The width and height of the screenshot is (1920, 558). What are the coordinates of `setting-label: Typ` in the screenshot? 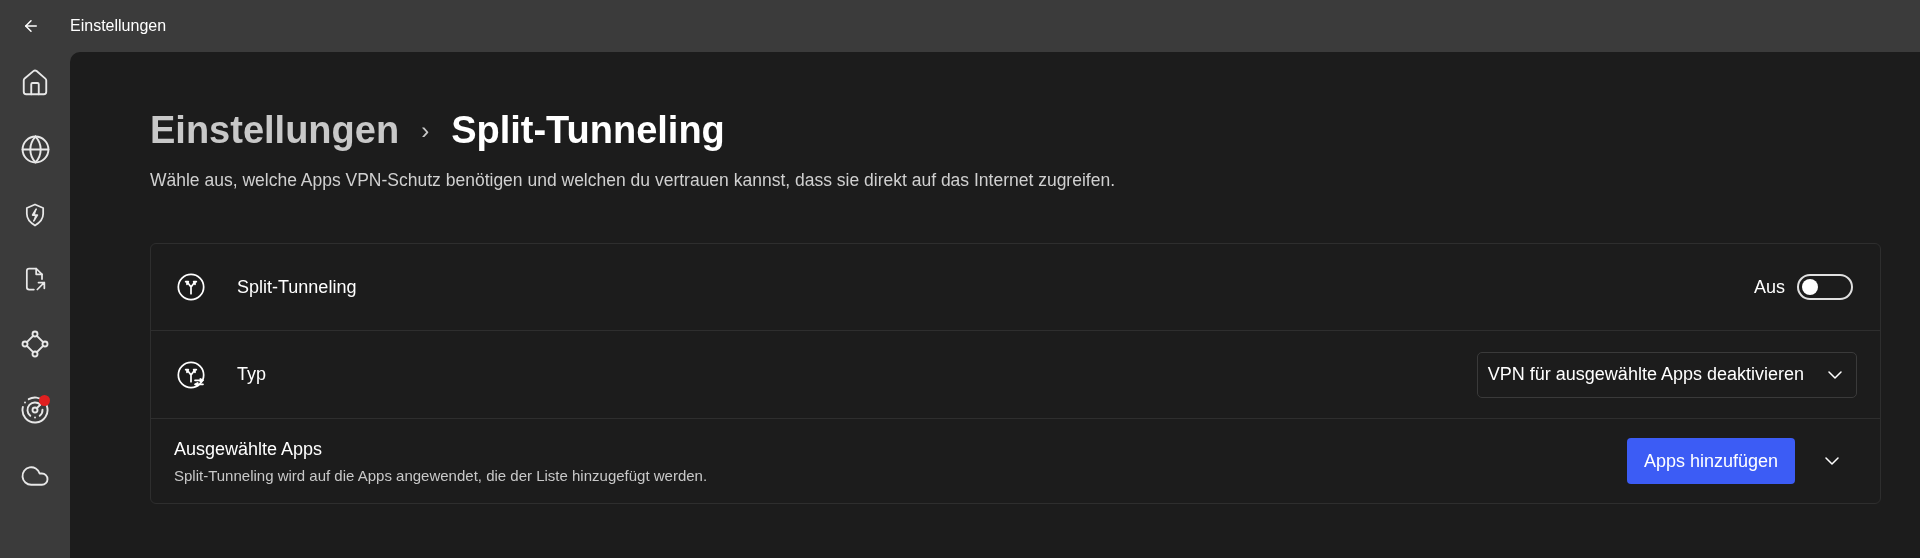 It's located at (251, 375).